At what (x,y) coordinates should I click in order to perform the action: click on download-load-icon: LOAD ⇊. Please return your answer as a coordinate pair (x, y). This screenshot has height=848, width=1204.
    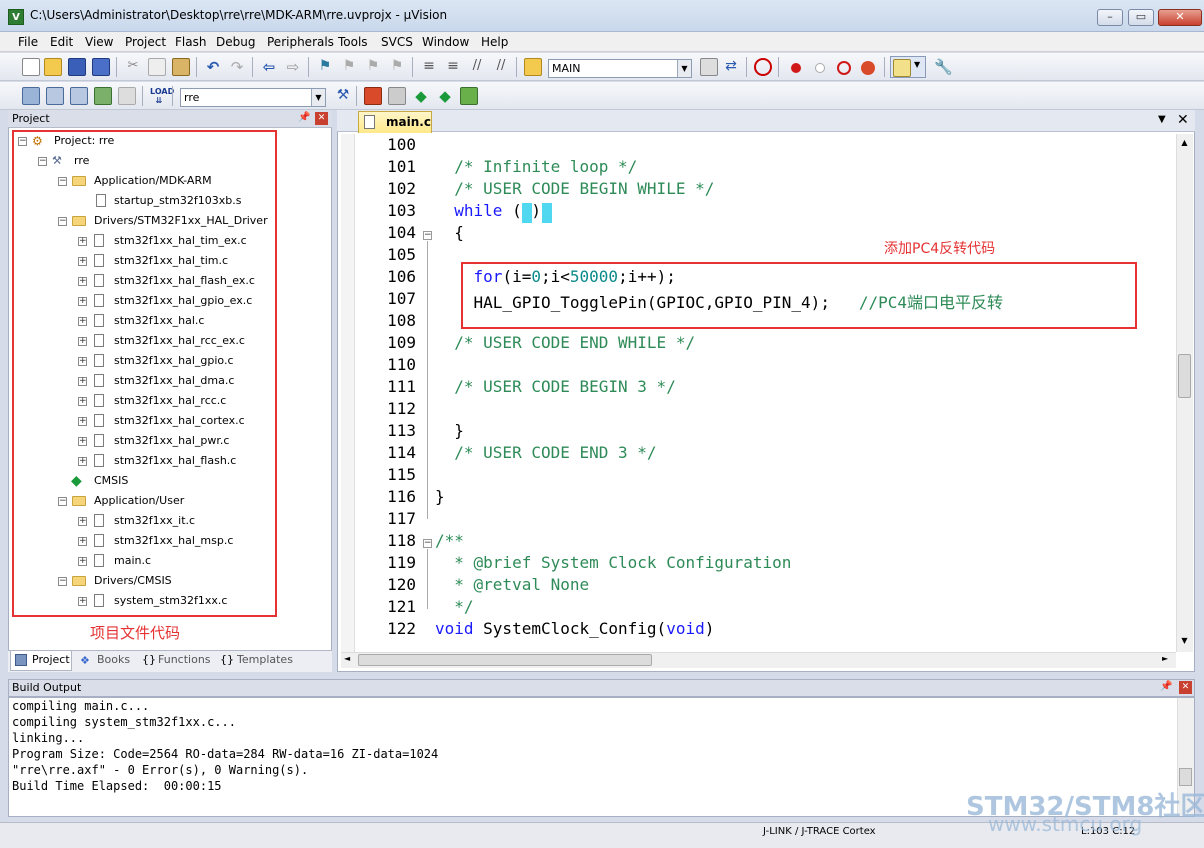
    Looking at the image, I should click on (162, 96).